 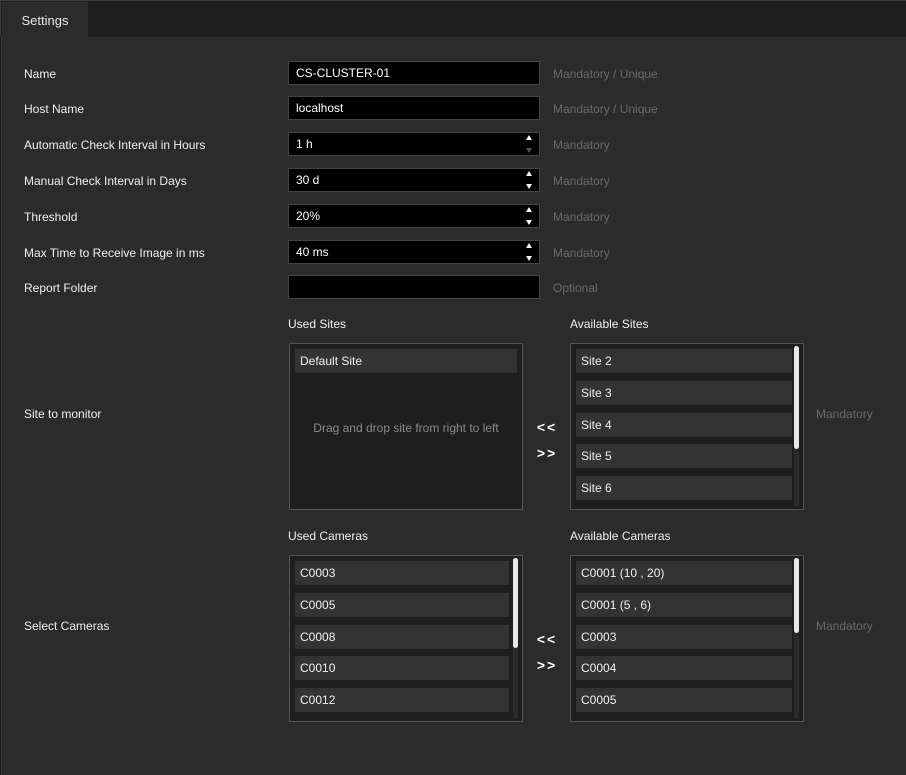 What do you see at coordinates (115, 145) in the screenshot?
I see `auto-interval-label: Automatic Check Interval in Hours` at bounding box center [115, 145].